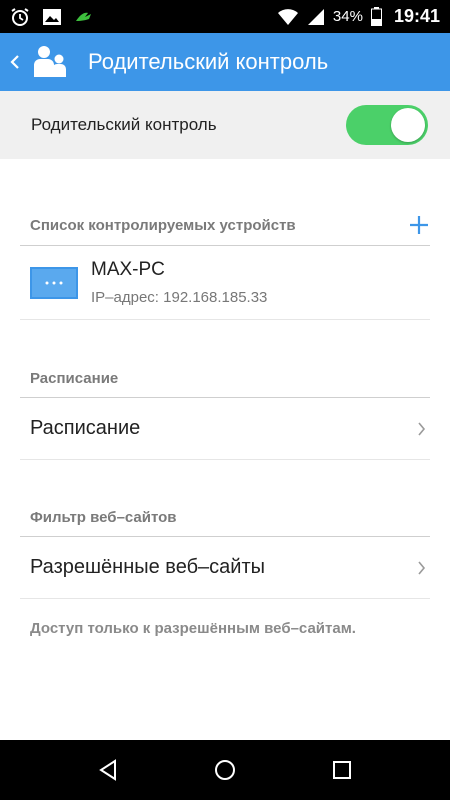  I want to click on recents-nav-button, so click(342, 770).